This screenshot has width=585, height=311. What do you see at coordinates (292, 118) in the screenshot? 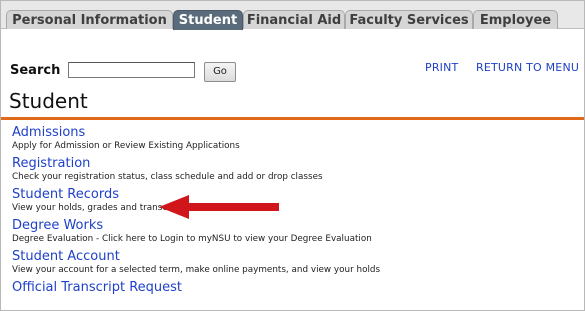
I see `title-divider` at bounding box center [292, 118].